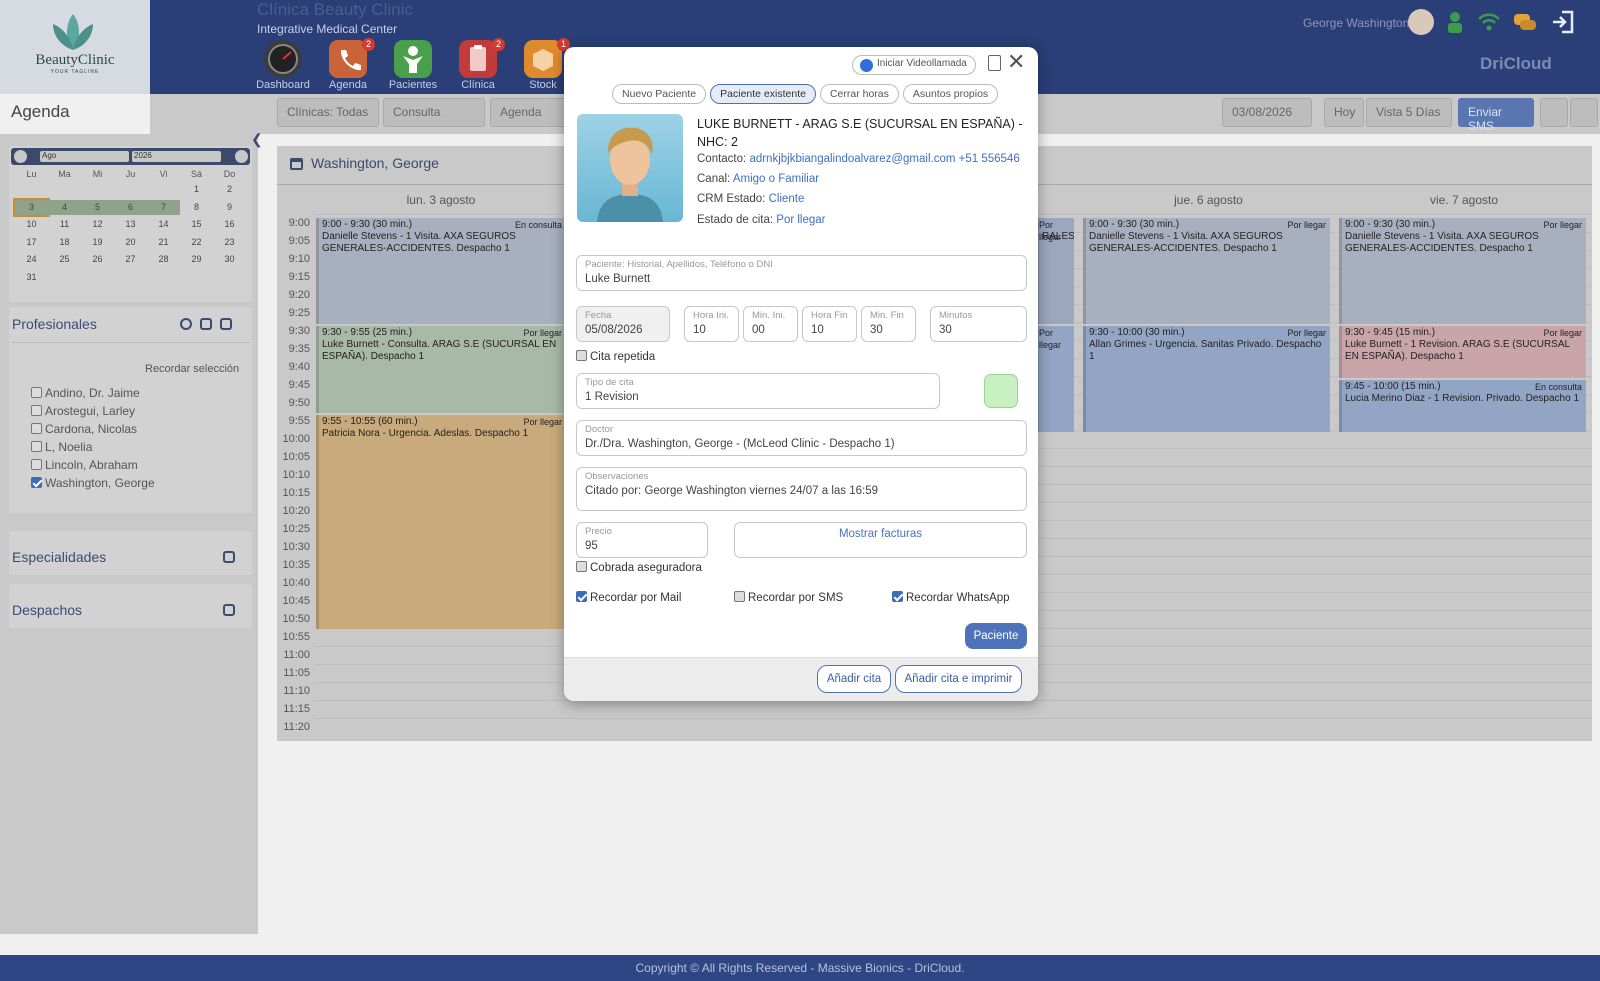 The image size is (1600, 981). I want to click on view-filter-select: Agenda, so click(530, 112).